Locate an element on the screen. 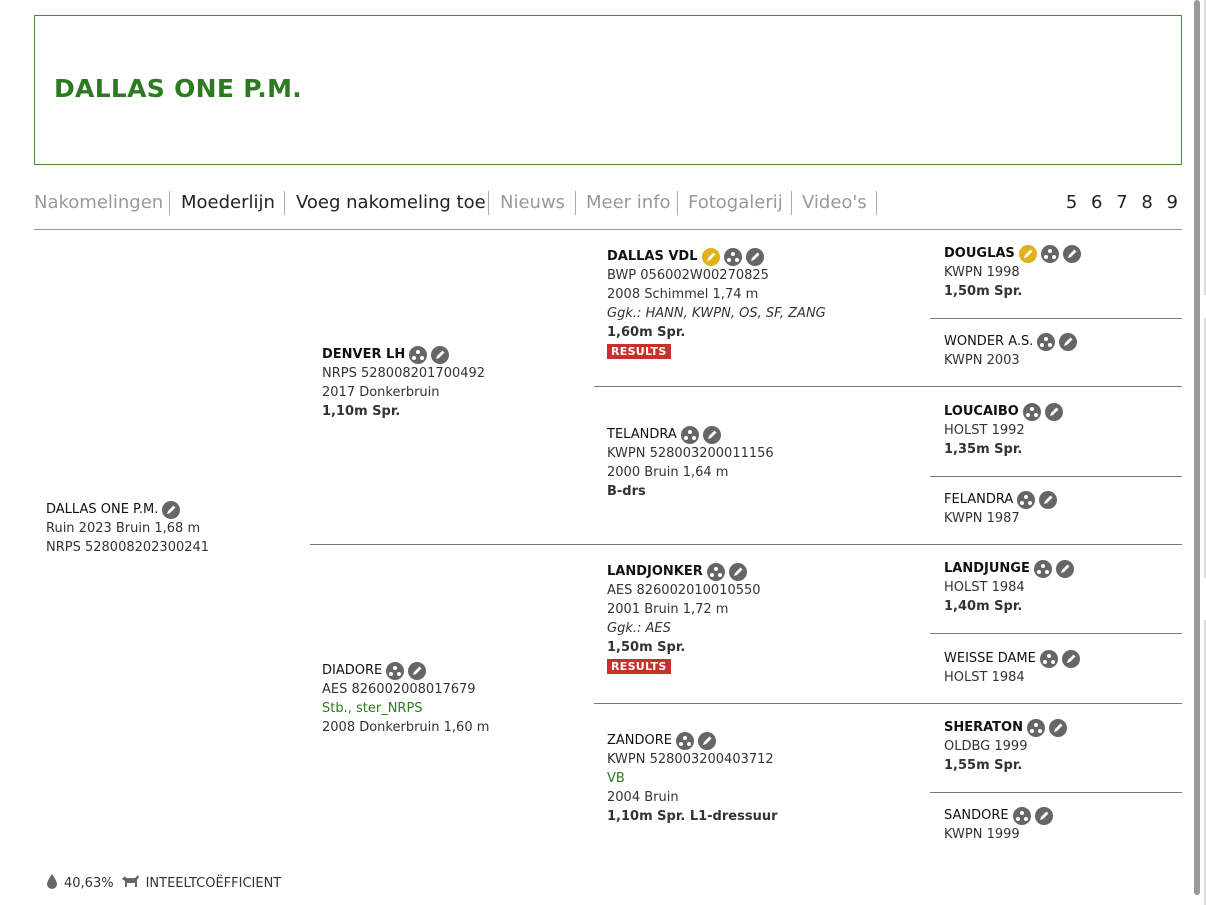  ancestor-card: WONDER A.S. KWPN 2003 is located at coordinates (1011, 351).